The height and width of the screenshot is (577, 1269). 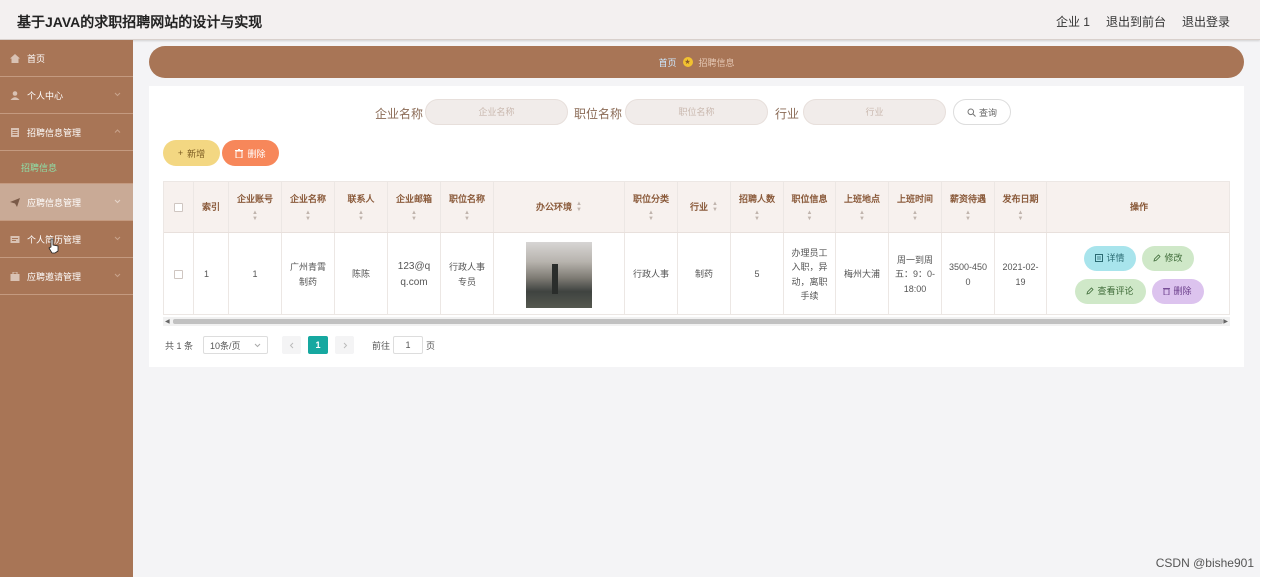 I want to click on scrollbar-thumb, so click(x=698, y=321).